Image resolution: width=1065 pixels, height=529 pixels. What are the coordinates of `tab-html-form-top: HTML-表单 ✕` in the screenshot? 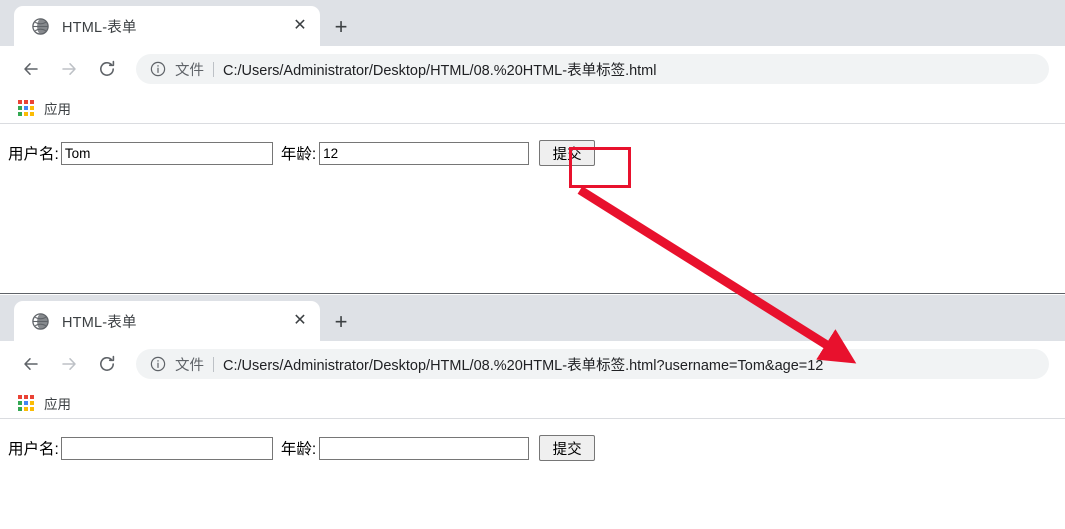 It's located at (167, 26).